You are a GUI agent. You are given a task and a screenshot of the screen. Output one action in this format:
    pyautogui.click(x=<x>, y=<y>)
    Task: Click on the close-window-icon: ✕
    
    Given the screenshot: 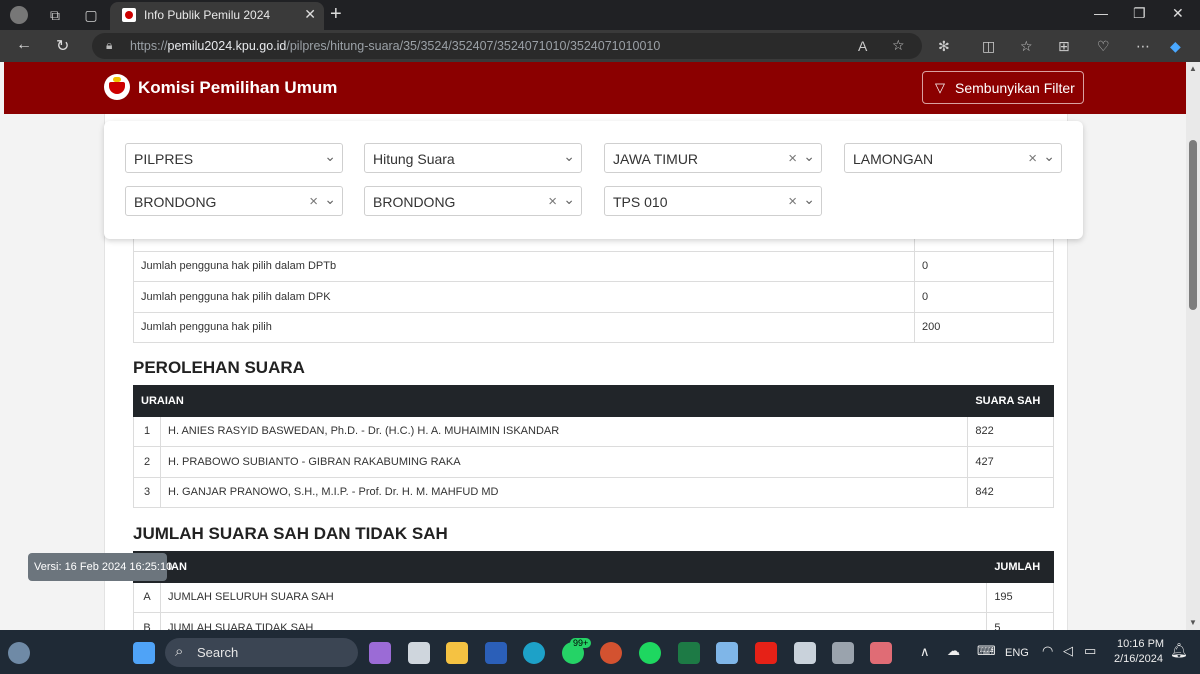 What is the action you would take?
    pyautogui.click(x=1178, y=13)
    